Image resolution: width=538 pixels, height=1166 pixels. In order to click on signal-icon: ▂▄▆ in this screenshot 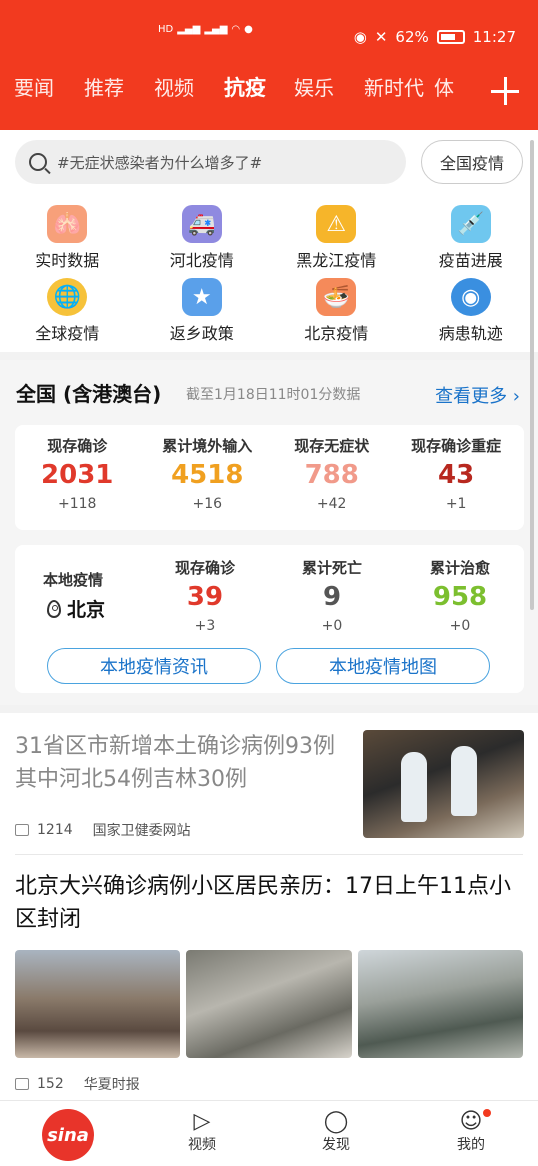, I will do `click(189, 29)`.